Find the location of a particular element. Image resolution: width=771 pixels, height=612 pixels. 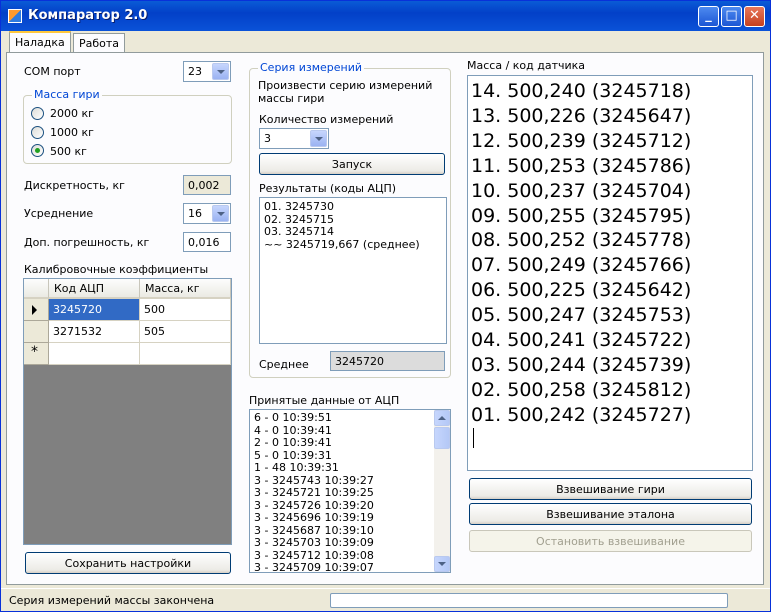

com-port-label: COM порт is located at coordinates (52, 71).